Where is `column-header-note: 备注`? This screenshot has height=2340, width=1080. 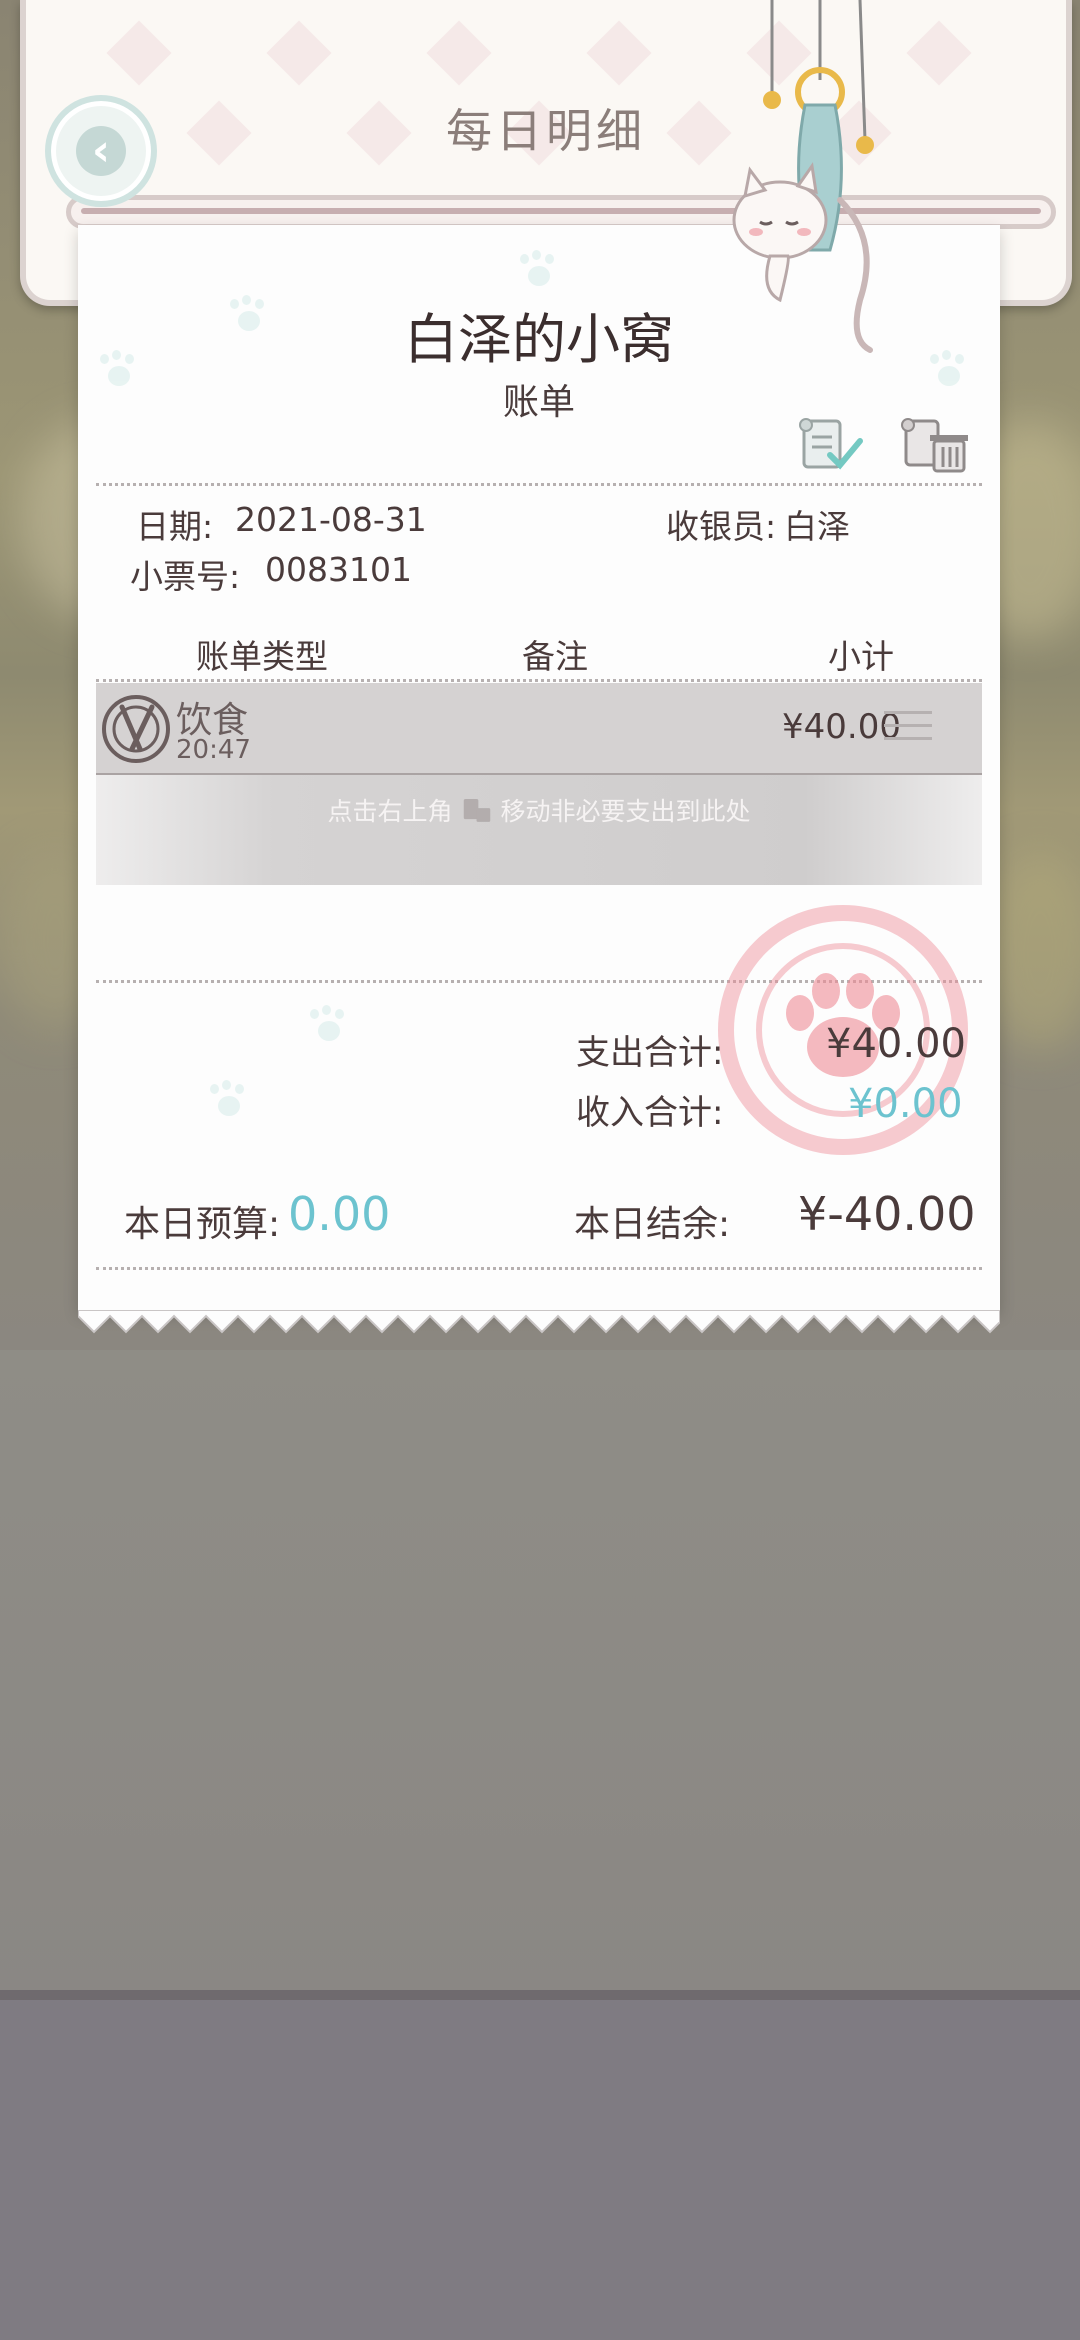 column-header-note: 备注 is located at coordinates (555, 656).